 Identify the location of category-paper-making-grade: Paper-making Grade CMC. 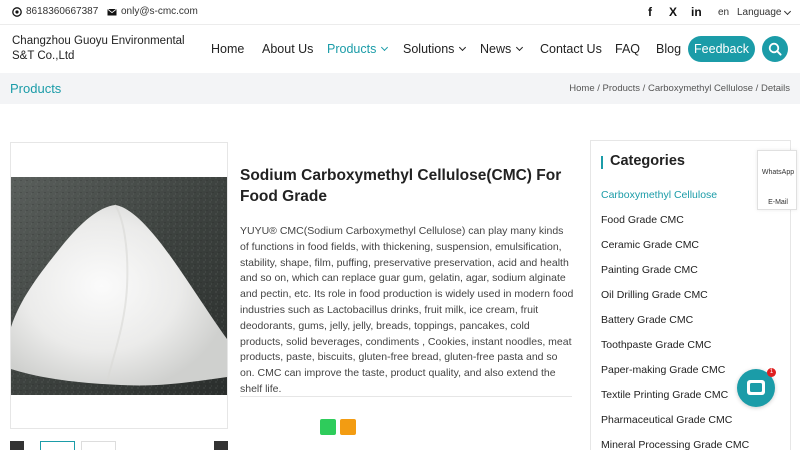
(663, 370).